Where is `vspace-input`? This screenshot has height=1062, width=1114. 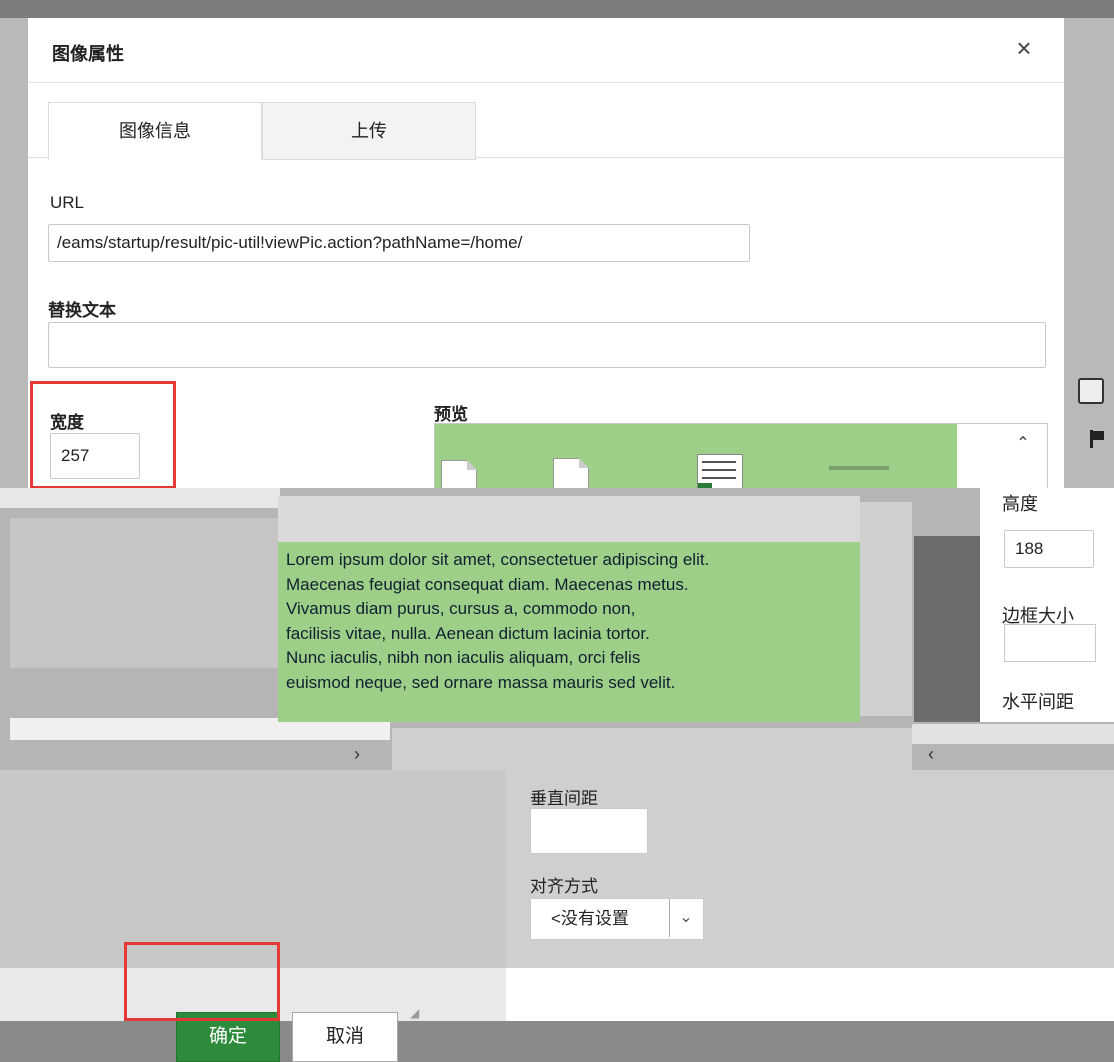 vspace-input is located at coordinates (589, 831).